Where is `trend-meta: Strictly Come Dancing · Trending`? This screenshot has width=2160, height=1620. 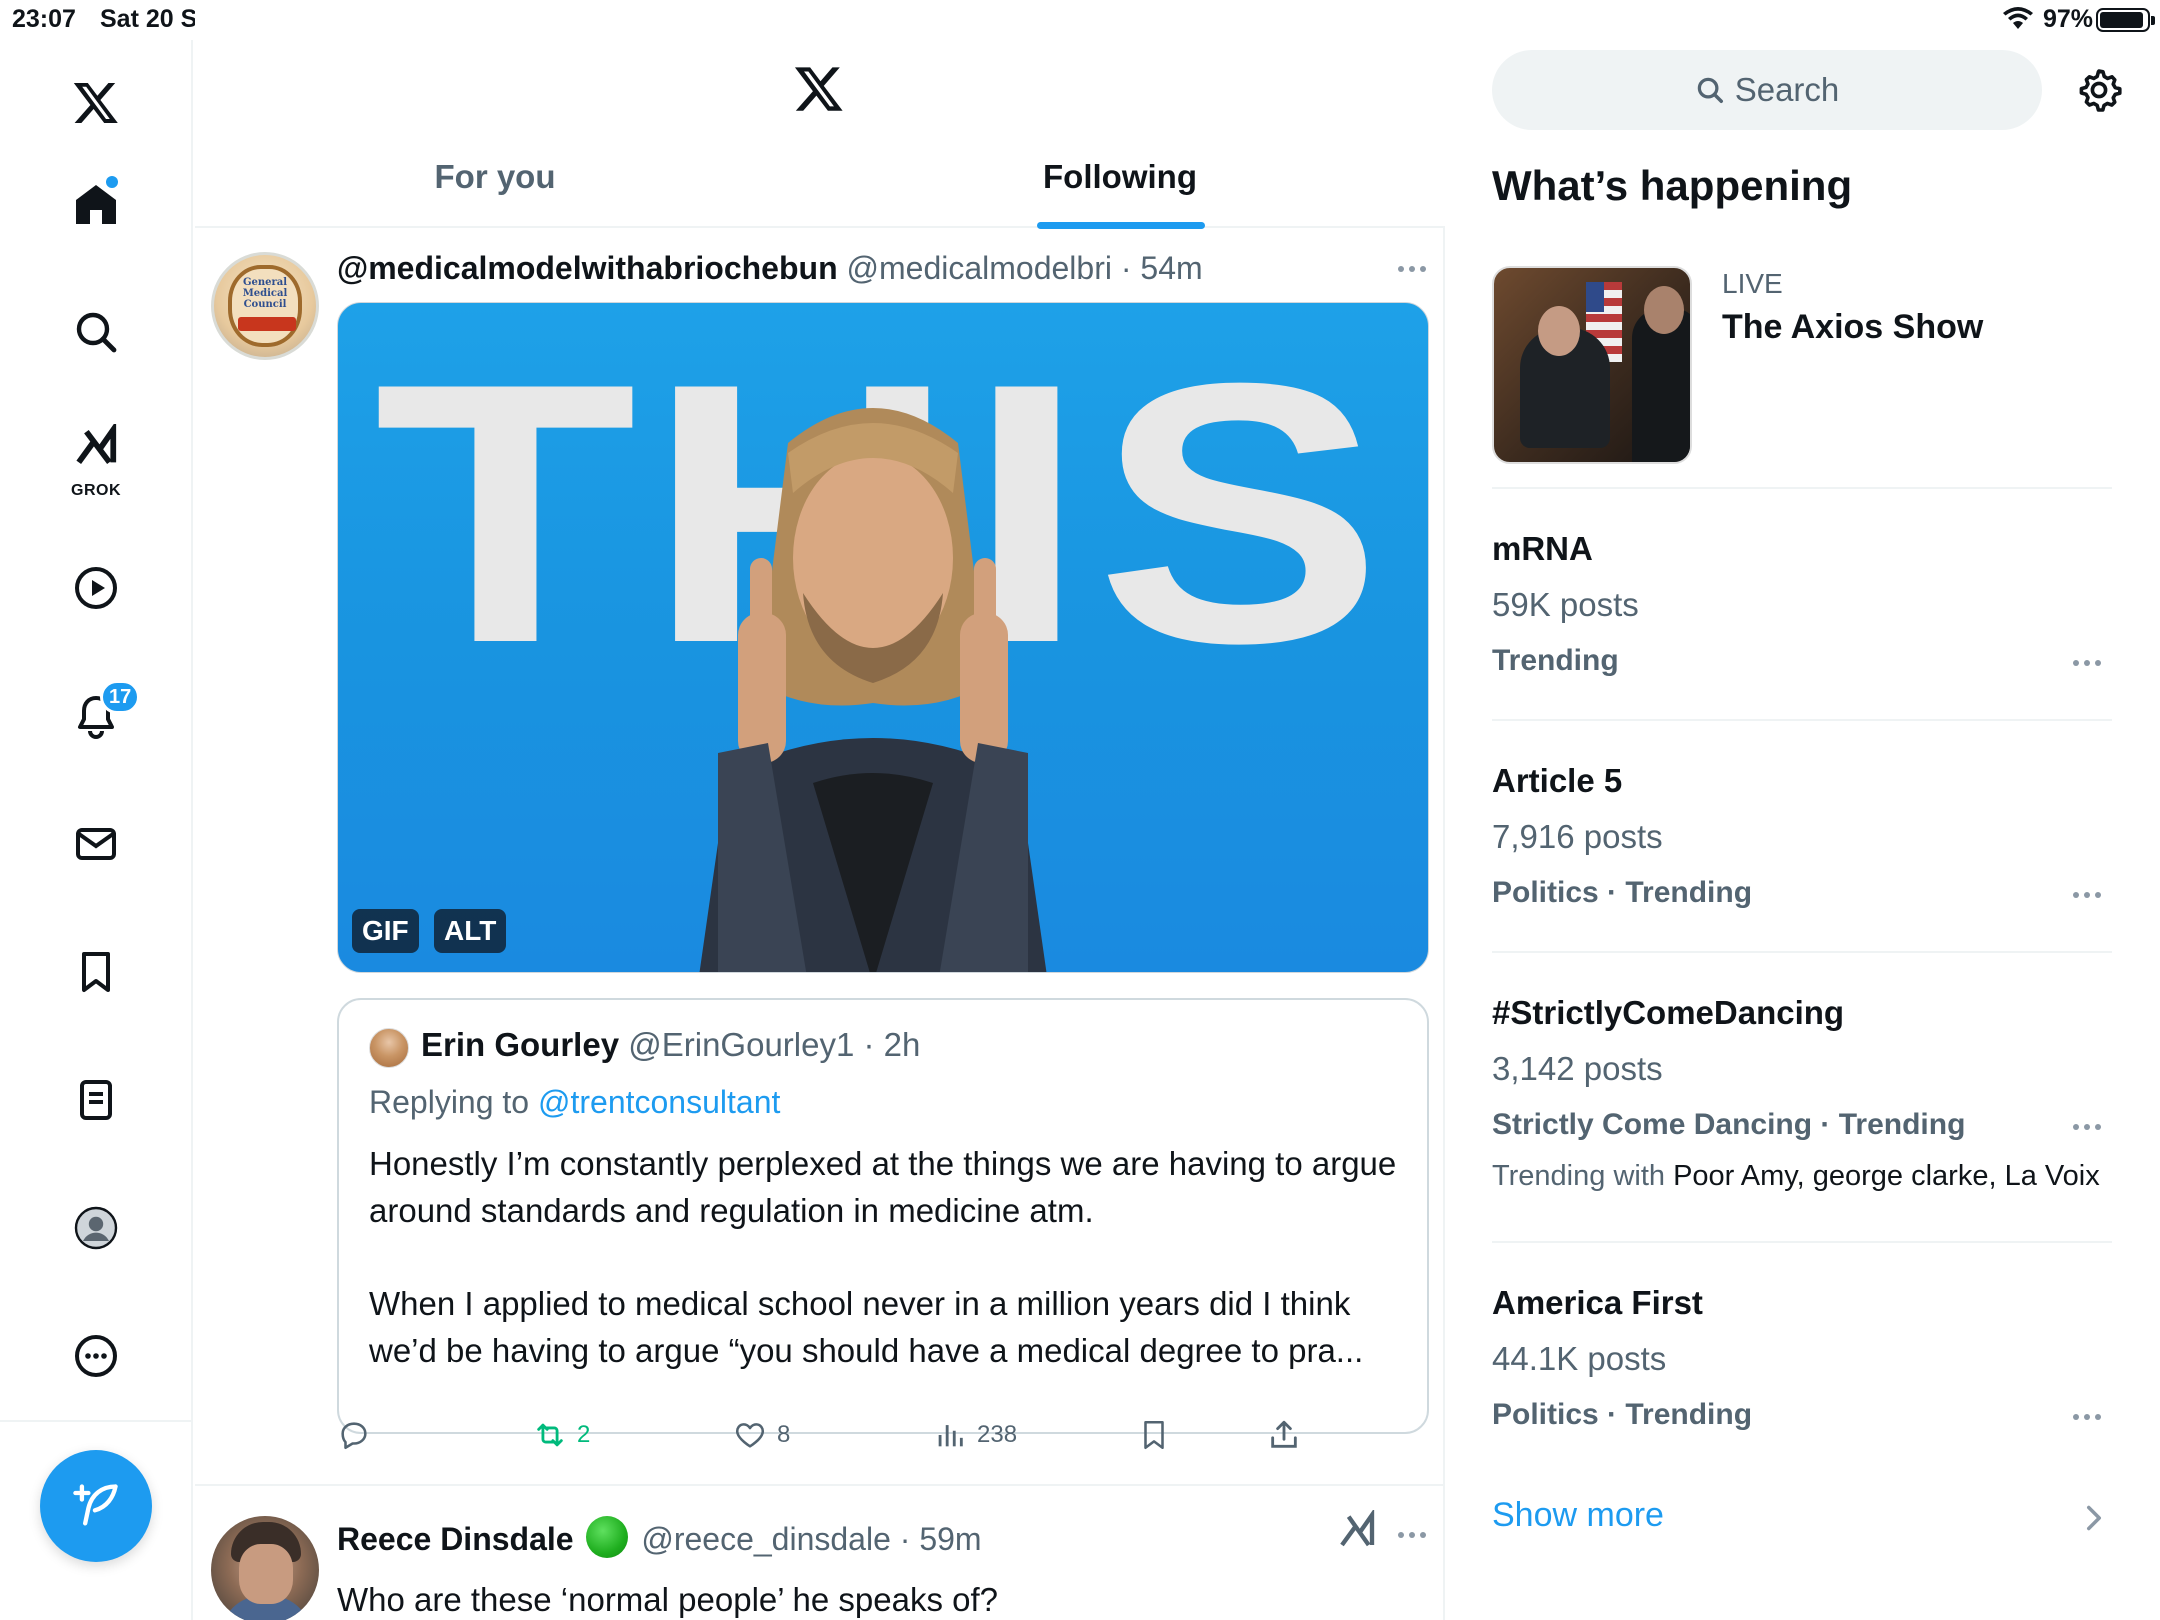
trend-meta: Strictly Come Dancing · Trending is located at coordinates (1729, 1124).